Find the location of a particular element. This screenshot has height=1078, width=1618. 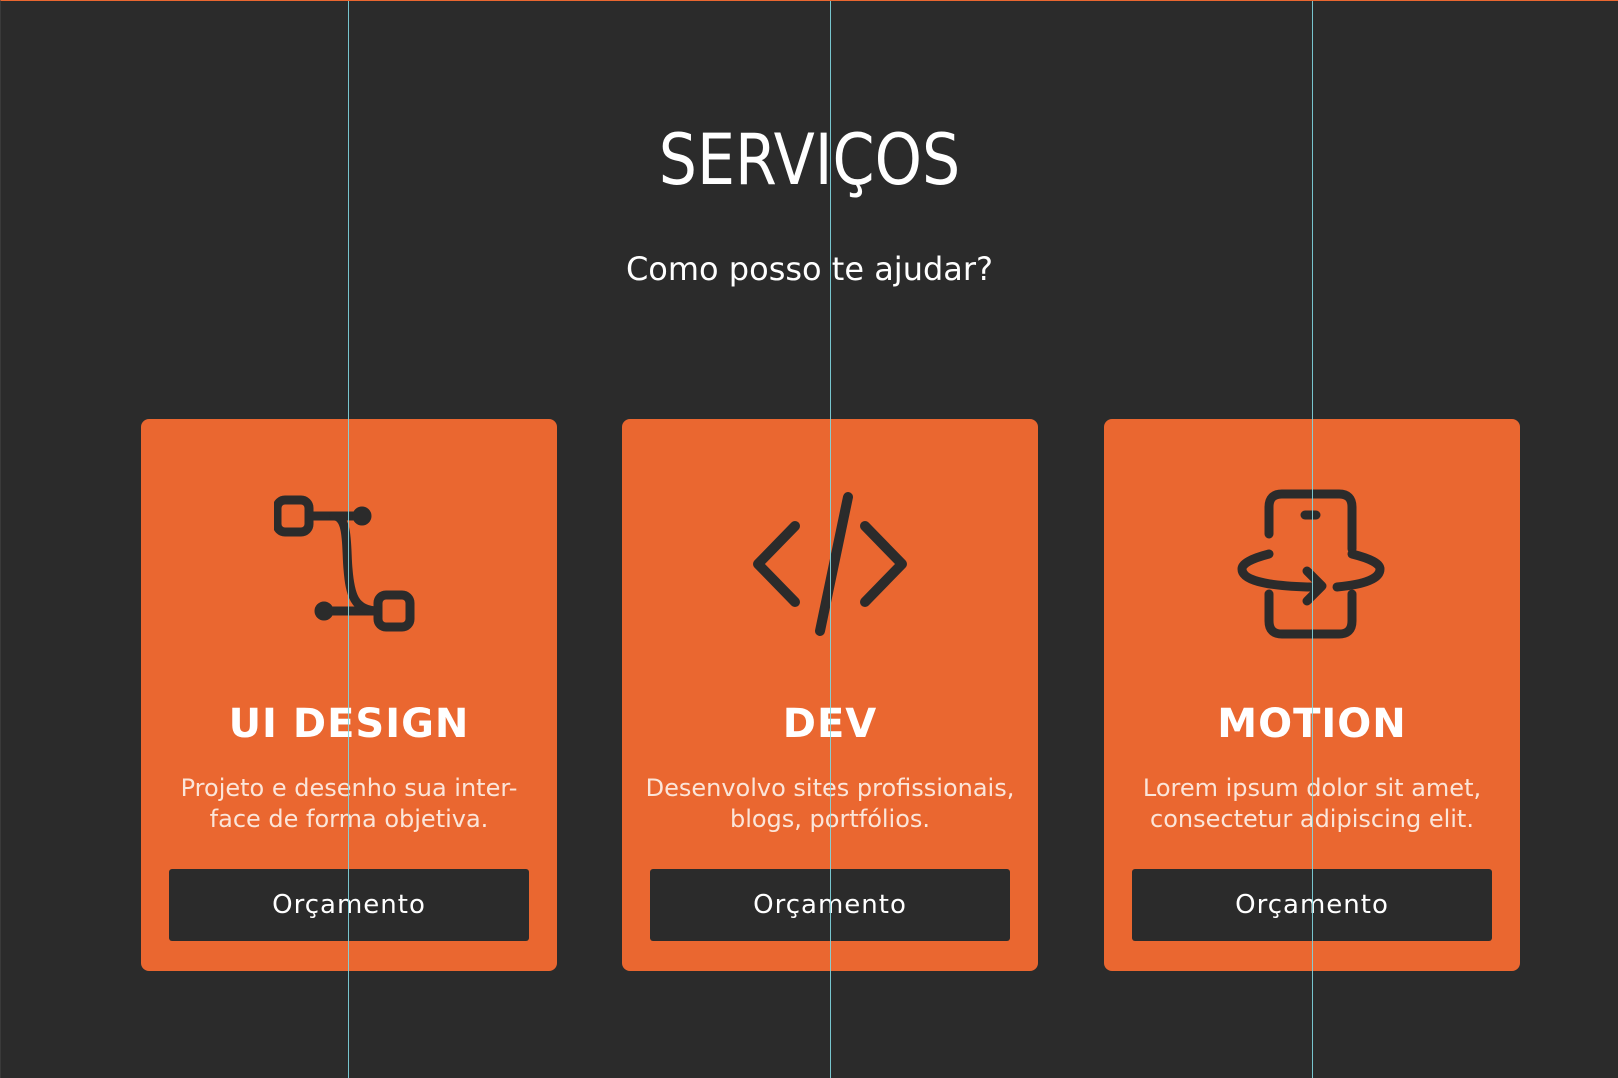

code-icon is located at coordinates (830, 564).